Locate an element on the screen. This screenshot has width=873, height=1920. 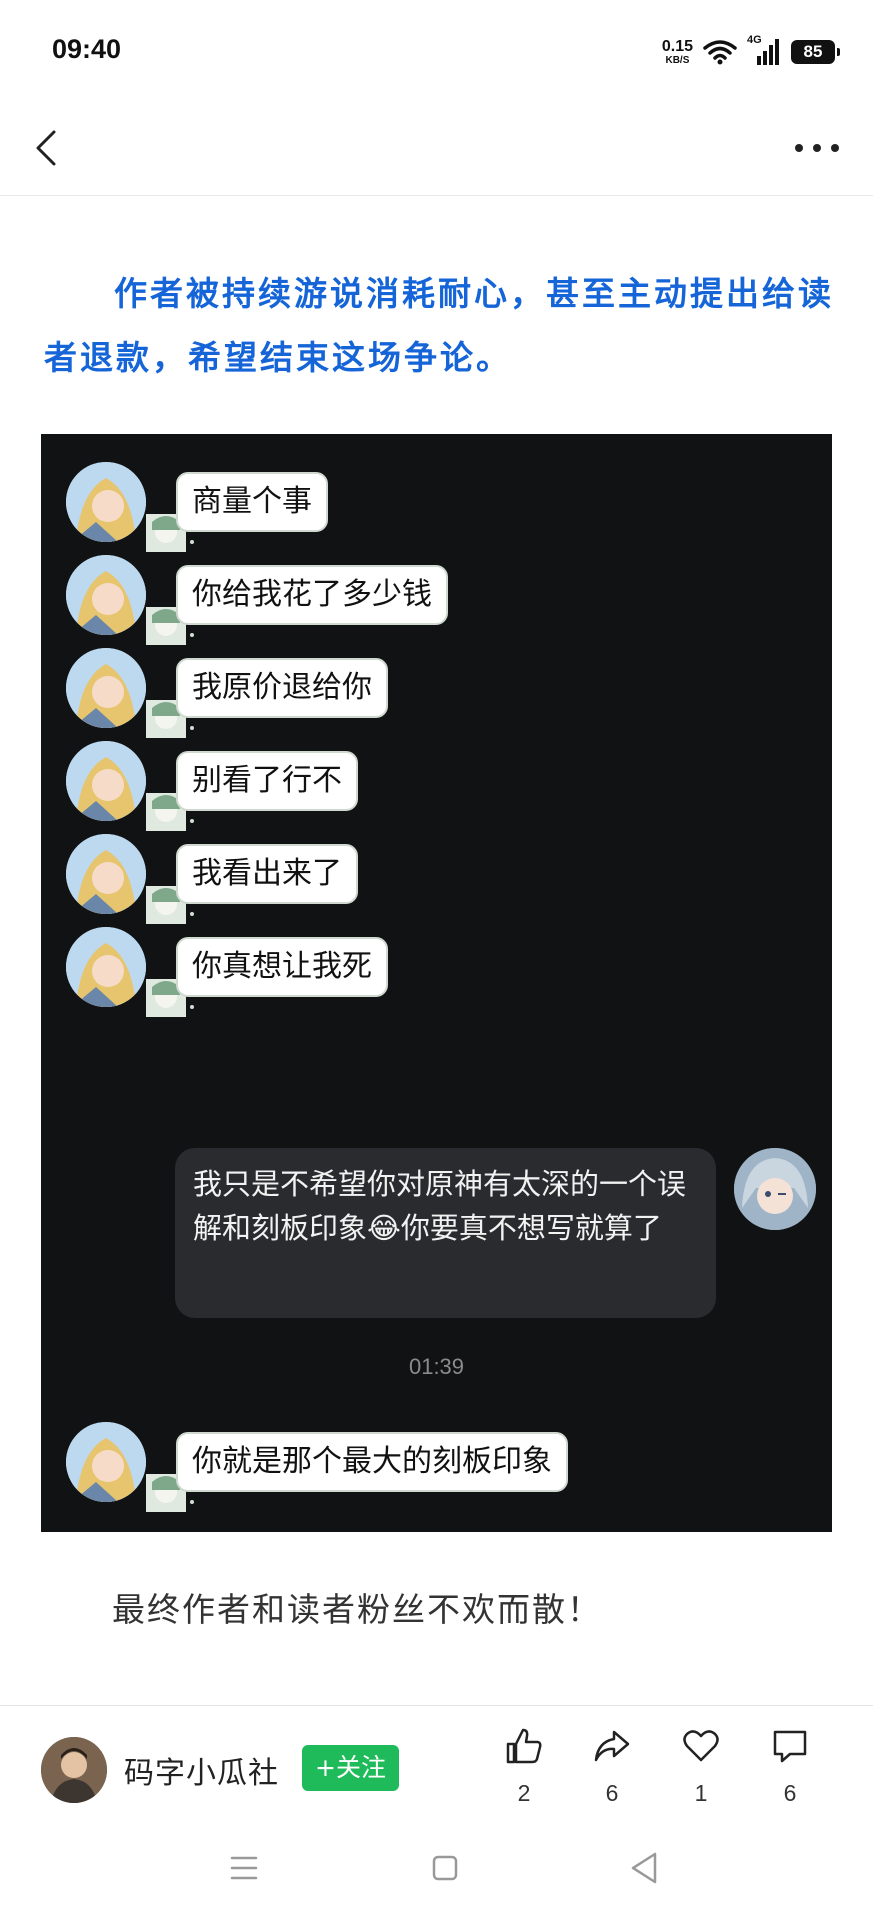
cellular-signal: 4G is located at coordinates (764, 50).